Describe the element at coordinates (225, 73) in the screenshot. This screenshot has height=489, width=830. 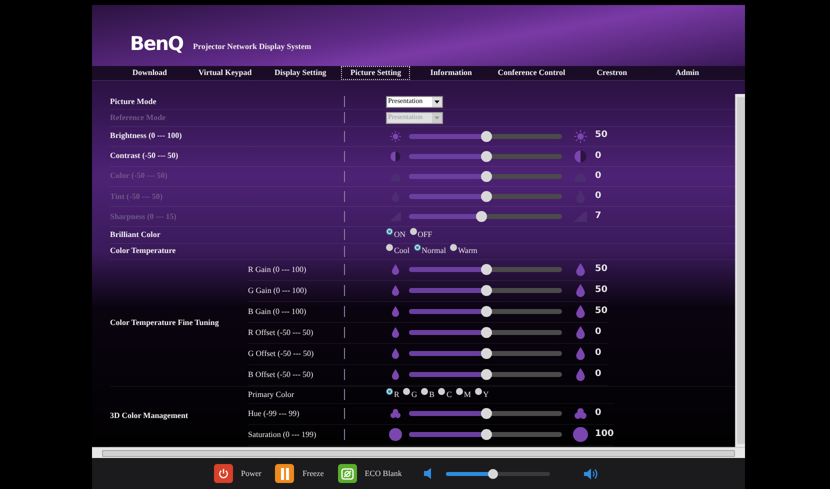
I see `nav-tab: Virtual Keypad` at that location.